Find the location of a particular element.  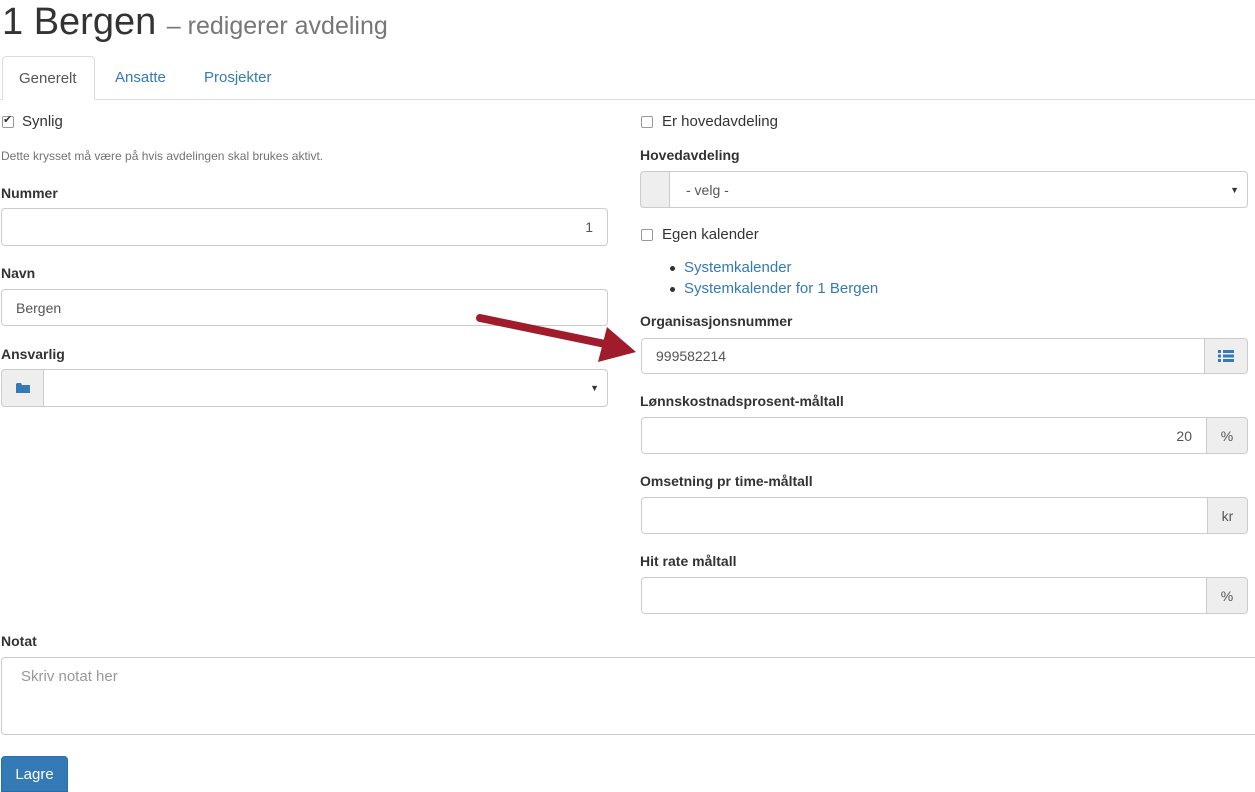

hovedavdeling-select: - velg - ▼ is located at coordinates (958, 189).